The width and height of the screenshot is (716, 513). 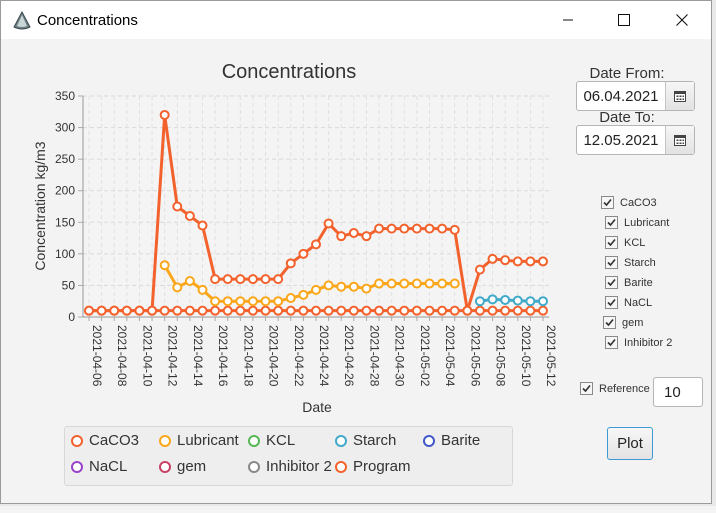 I want to click on x-tick-label: 2021-04-06, so click(x=97, y=356).